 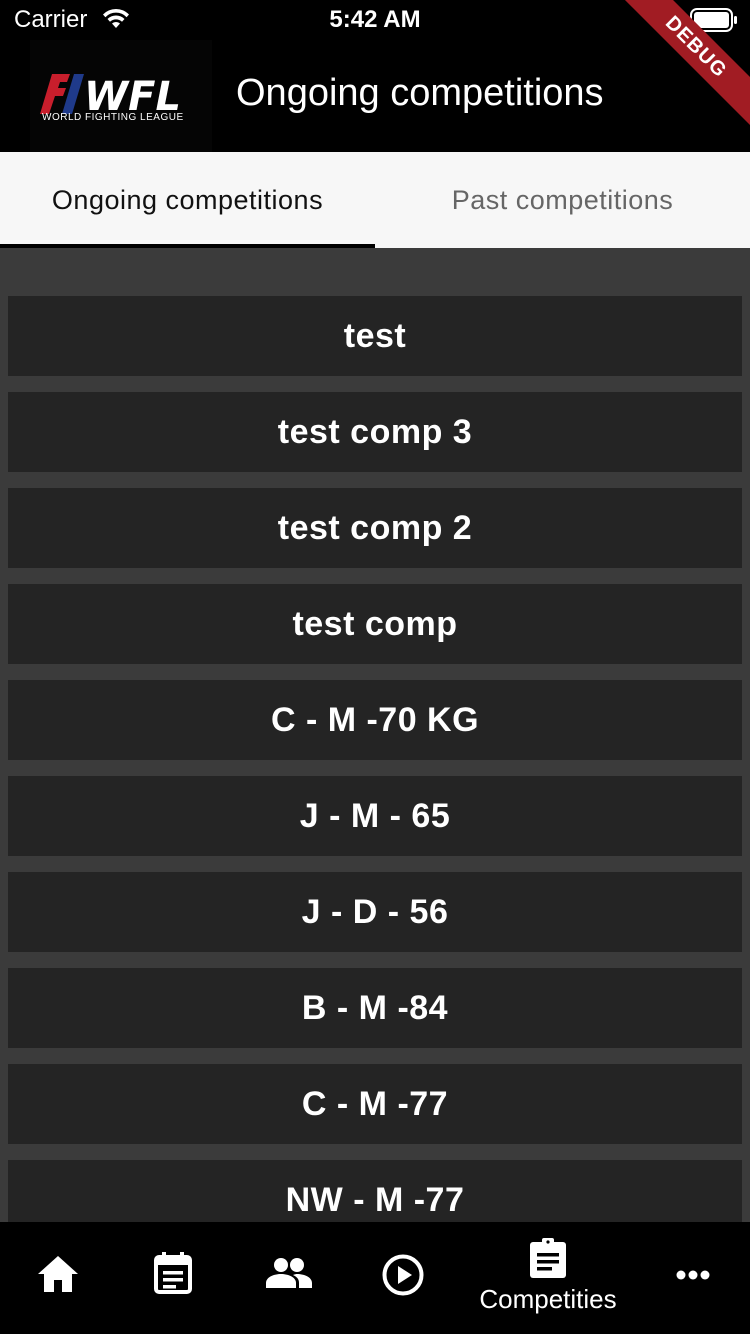 I want to click on home-icon, so click(x=58, y=1274).